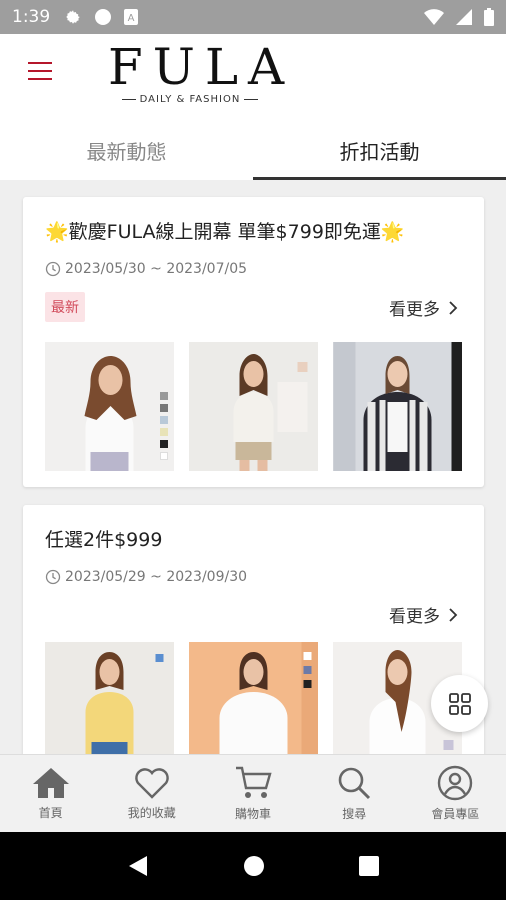 The width and height of the screenshot is (506, 900). I want to click on user-icon, so click(455, 783).